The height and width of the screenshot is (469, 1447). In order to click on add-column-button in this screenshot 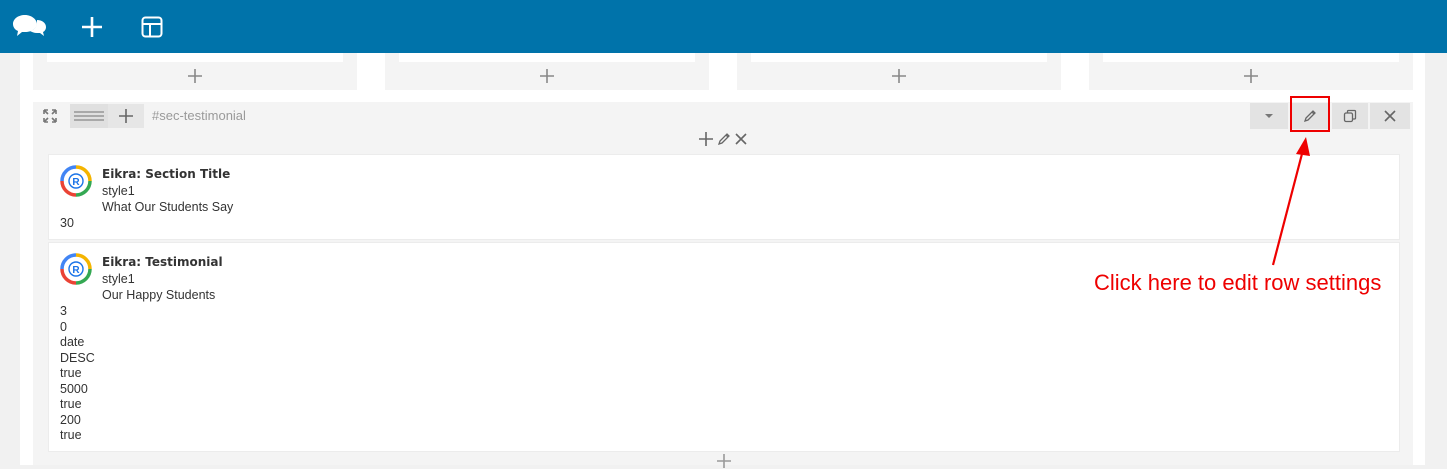, I will do `click(126, 116)`.